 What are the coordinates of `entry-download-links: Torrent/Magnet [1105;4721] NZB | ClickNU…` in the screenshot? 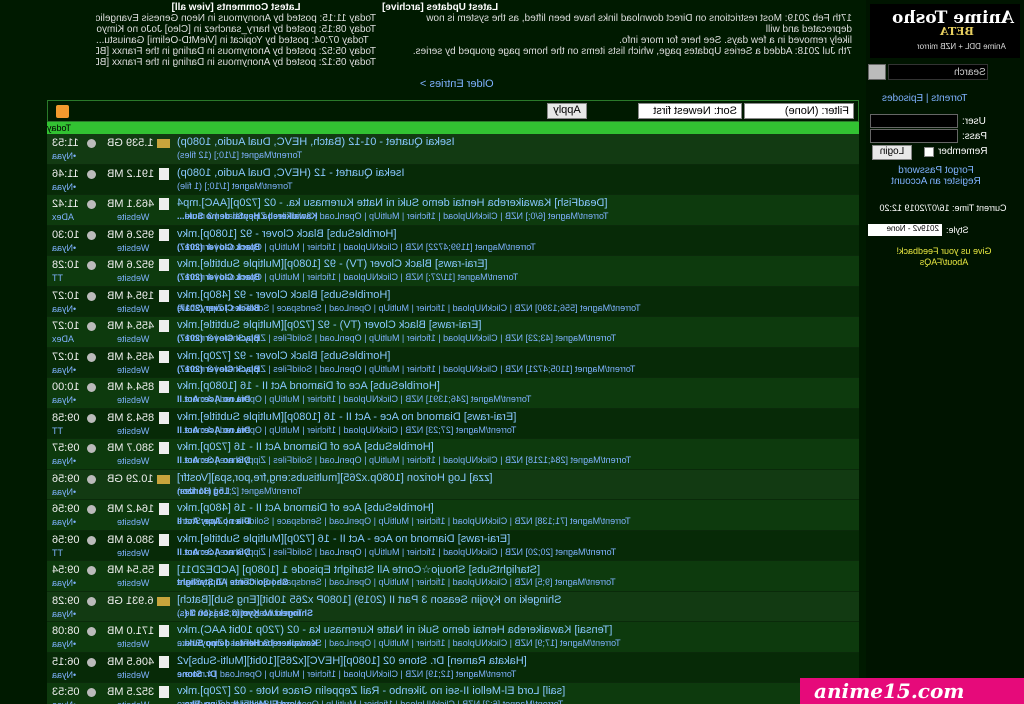 It's located at (516, 369).